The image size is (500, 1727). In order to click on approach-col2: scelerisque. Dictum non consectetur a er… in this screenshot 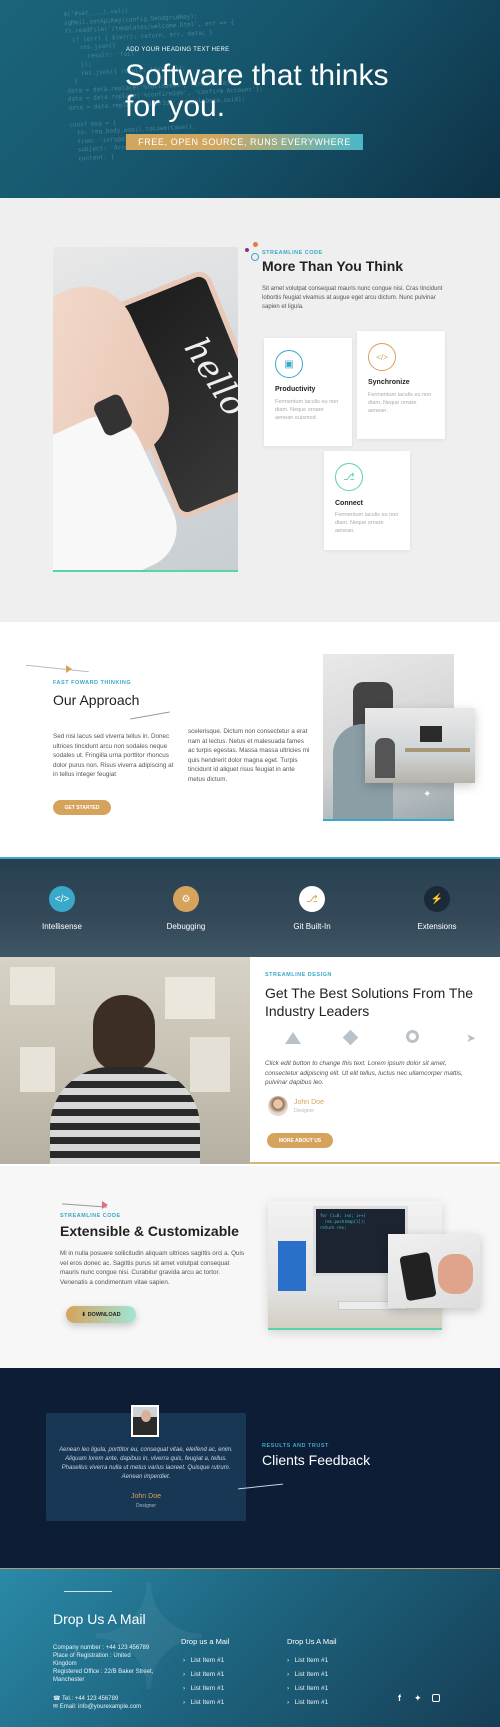, I will do `click(249, 755)`.